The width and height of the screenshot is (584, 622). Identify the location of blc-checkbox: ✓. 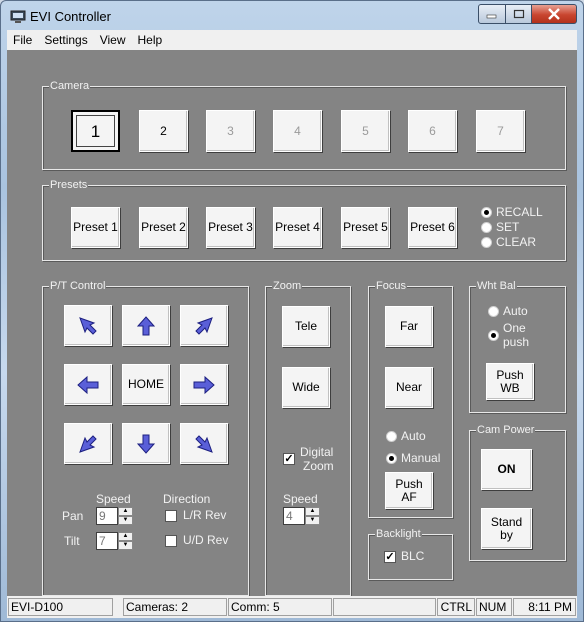
(390, 557).